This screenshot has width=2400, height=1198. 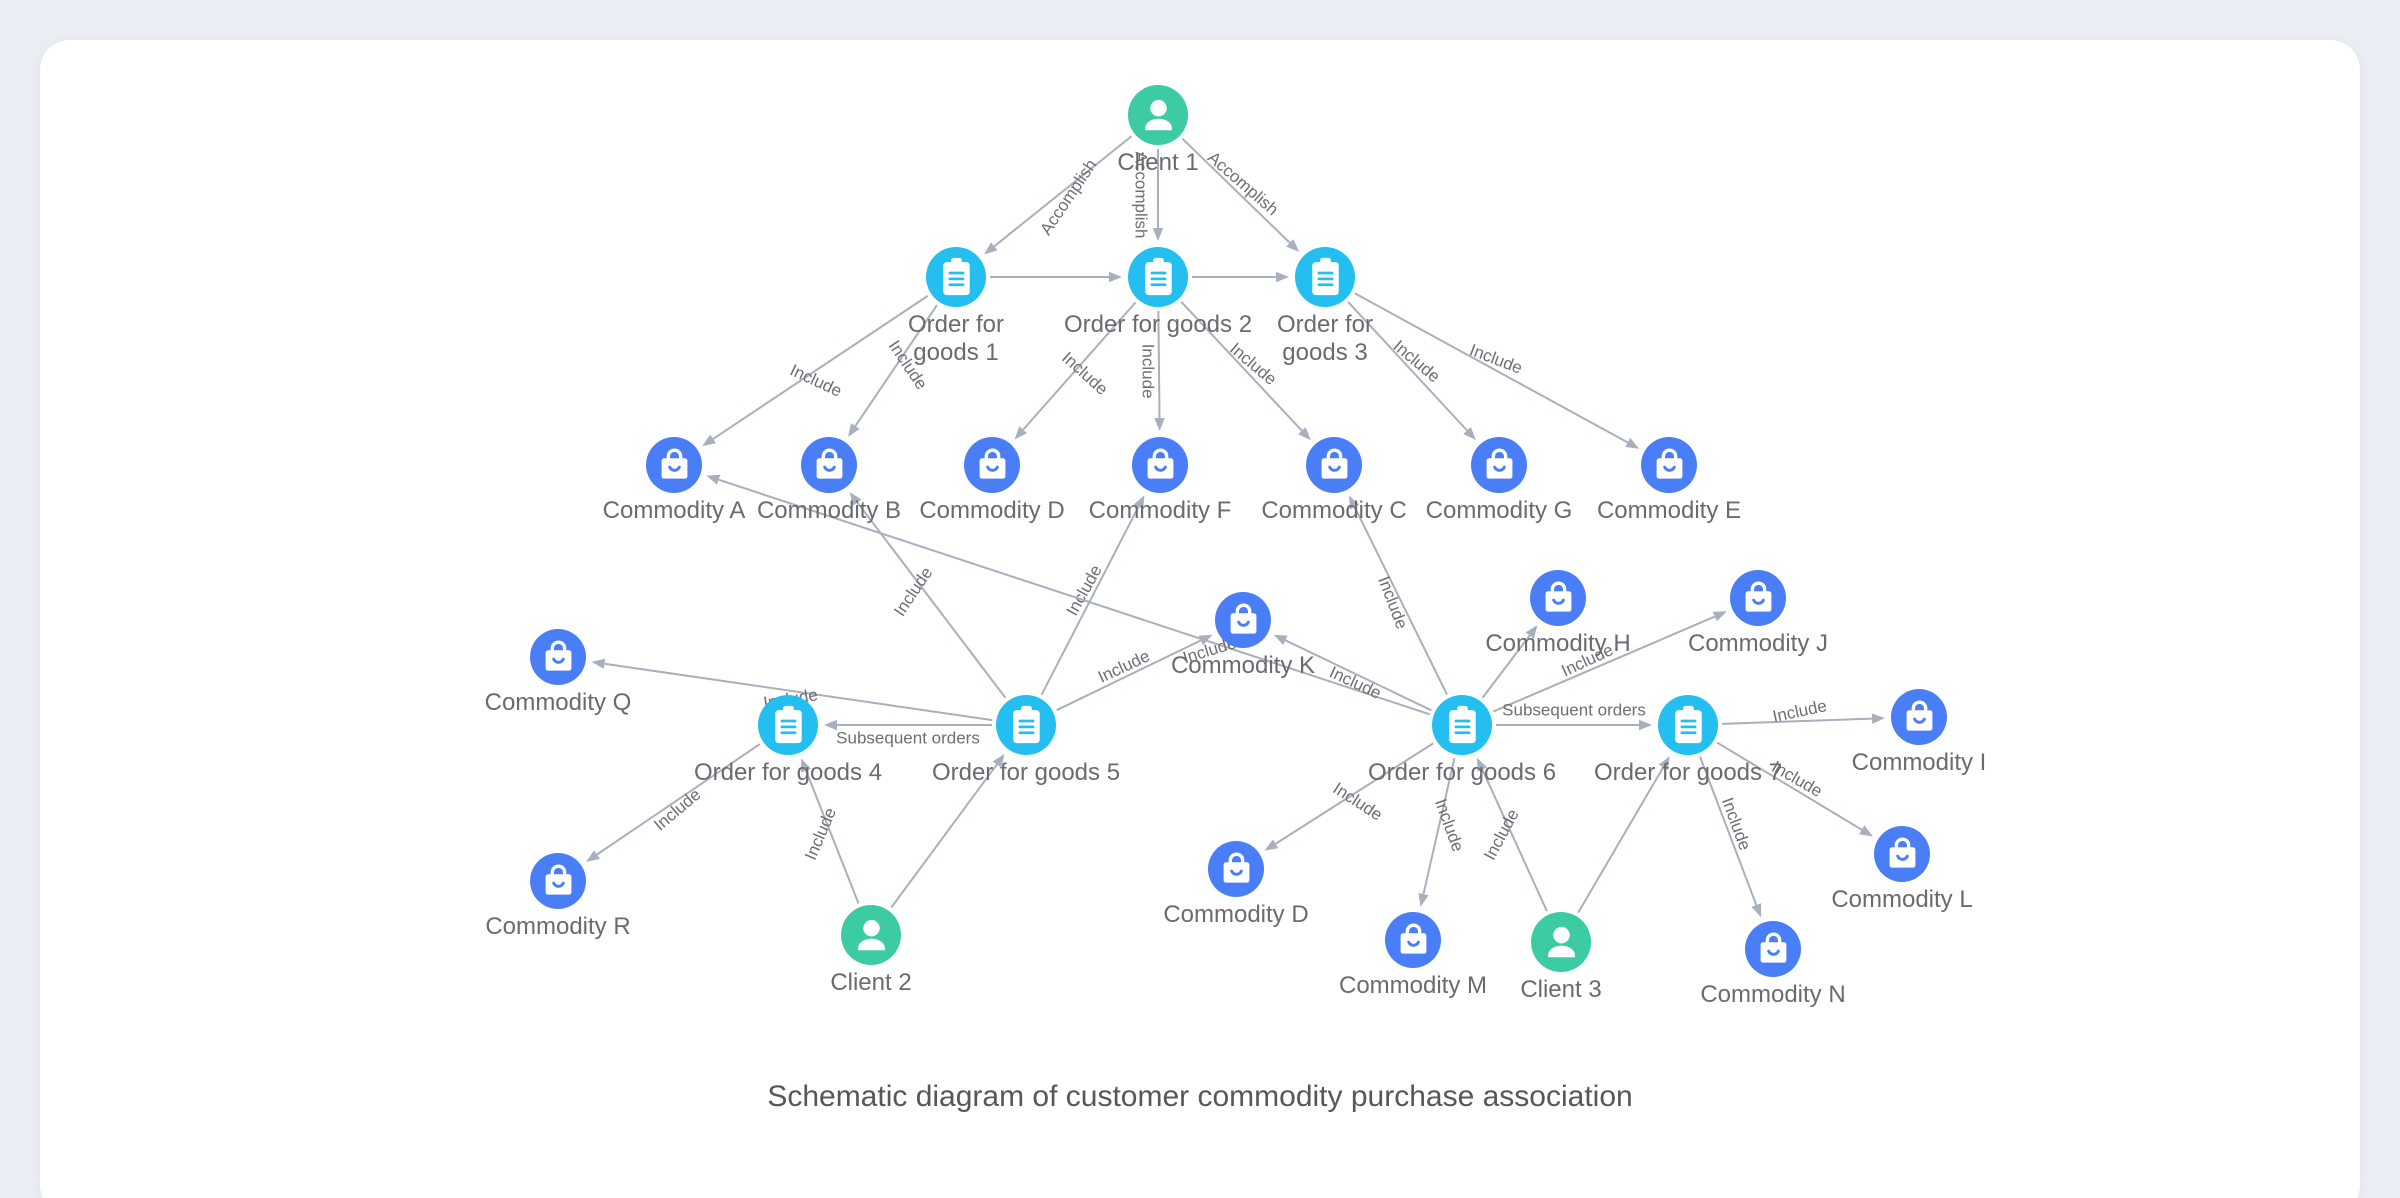 I want to click on graph-node-label: Commodity E, so click(x=1669, y=510).